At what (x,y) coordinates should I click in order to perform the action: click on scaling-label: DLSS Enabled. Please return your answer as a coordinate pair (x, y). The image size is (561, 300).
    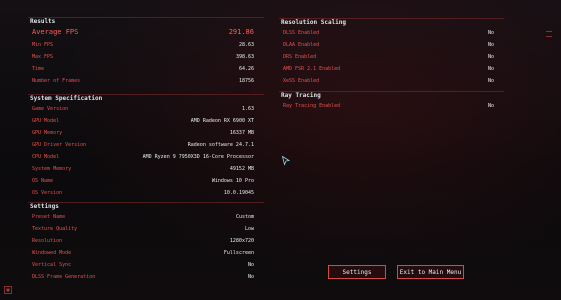
    Looking at the image, I should click on (301, 33).